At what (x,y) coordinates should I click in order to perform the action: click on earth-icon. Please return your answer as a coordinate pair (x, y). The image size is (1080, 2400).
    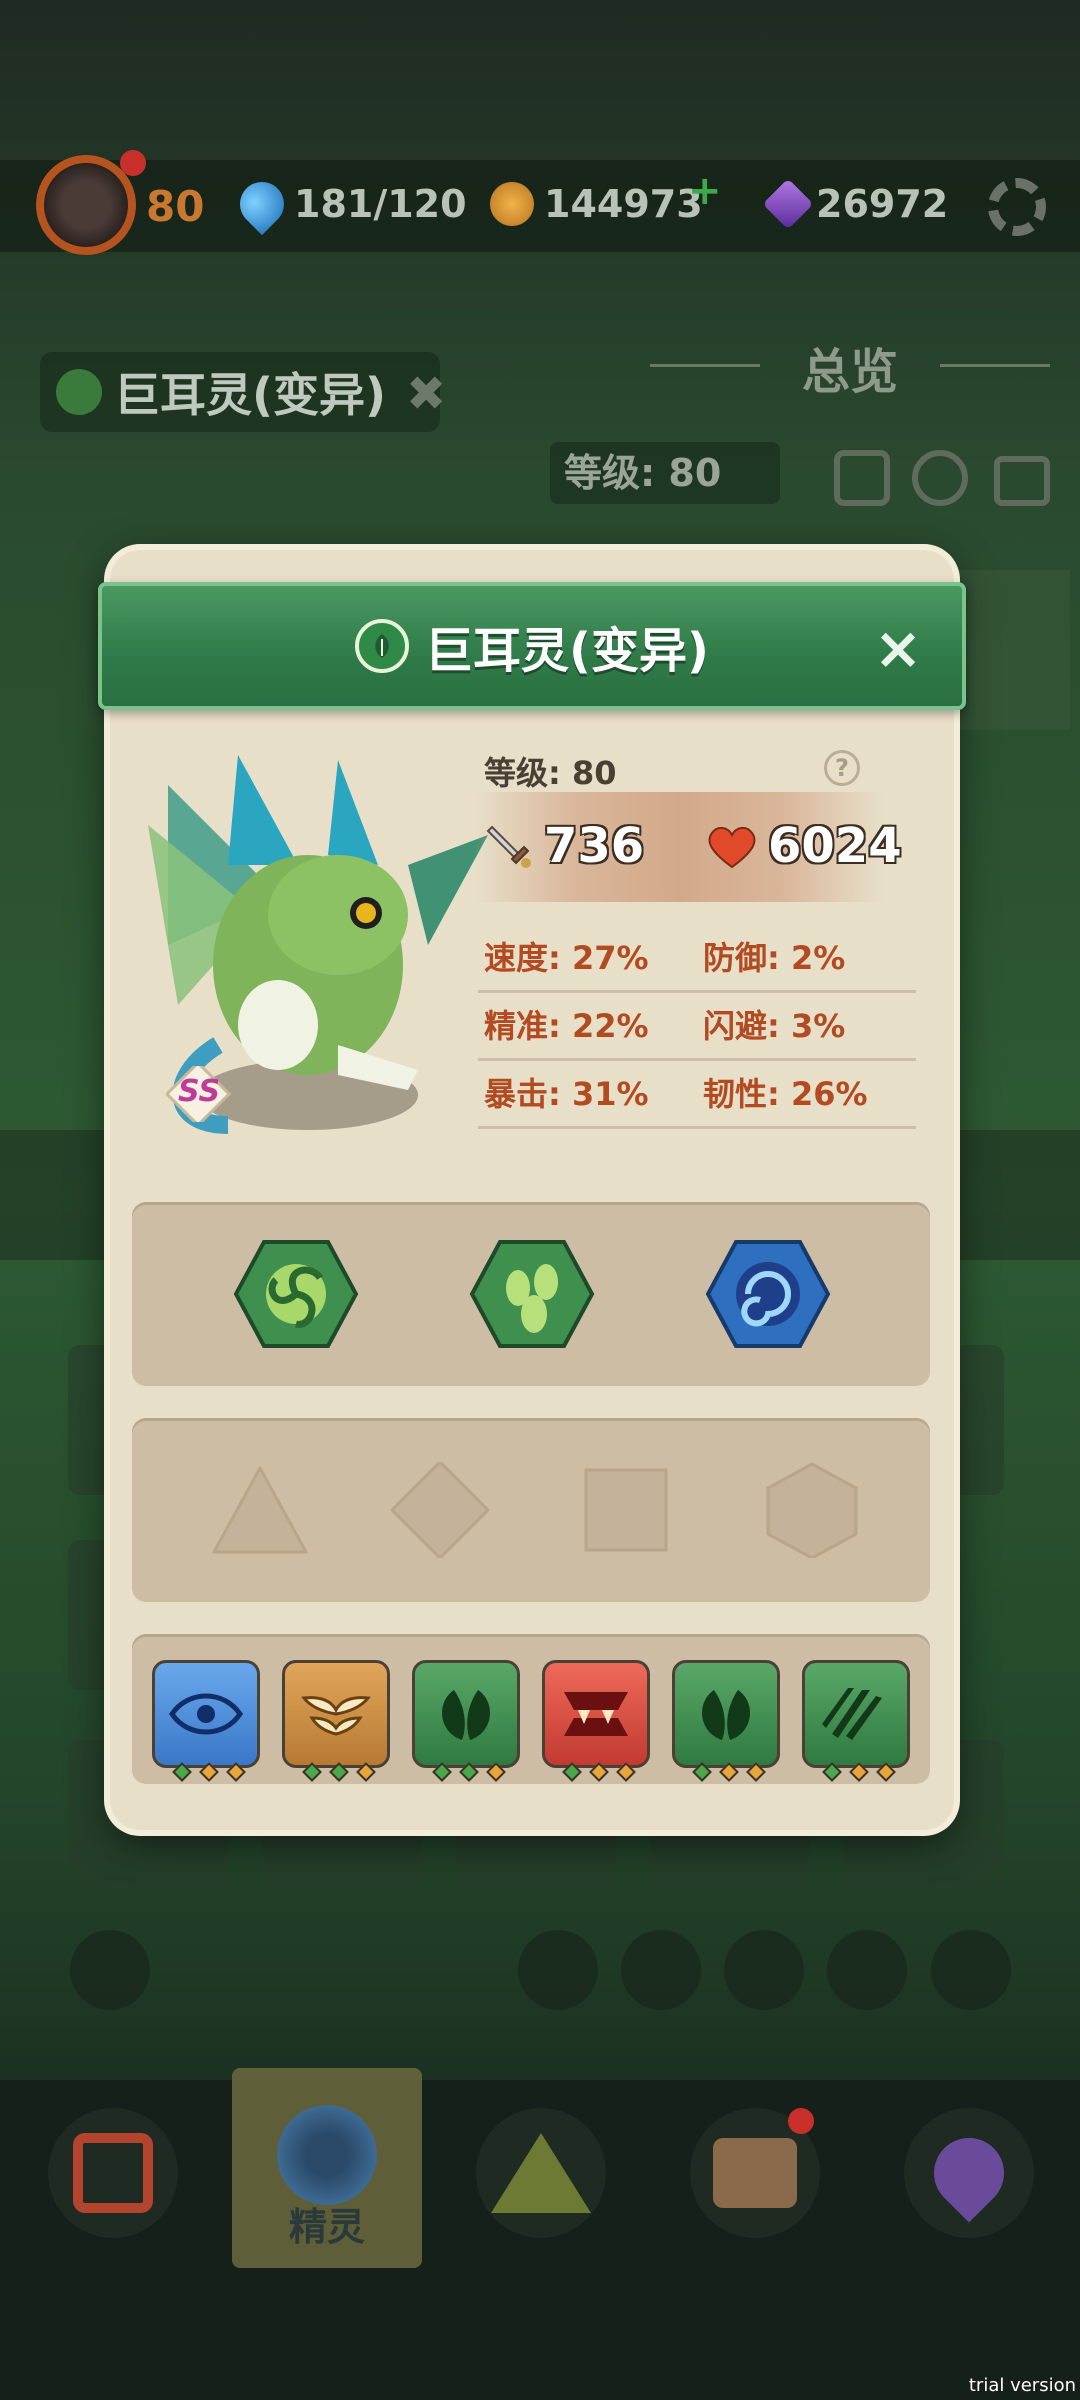
    Looking at the image, I should click on (867, 1970).